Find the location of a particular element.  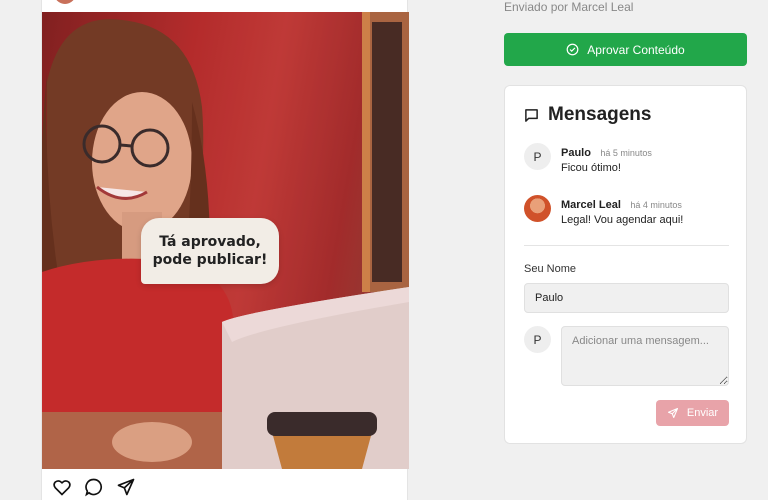

approve-content-button: Aprovar Conteúdo is located at coordinates (625, 49).